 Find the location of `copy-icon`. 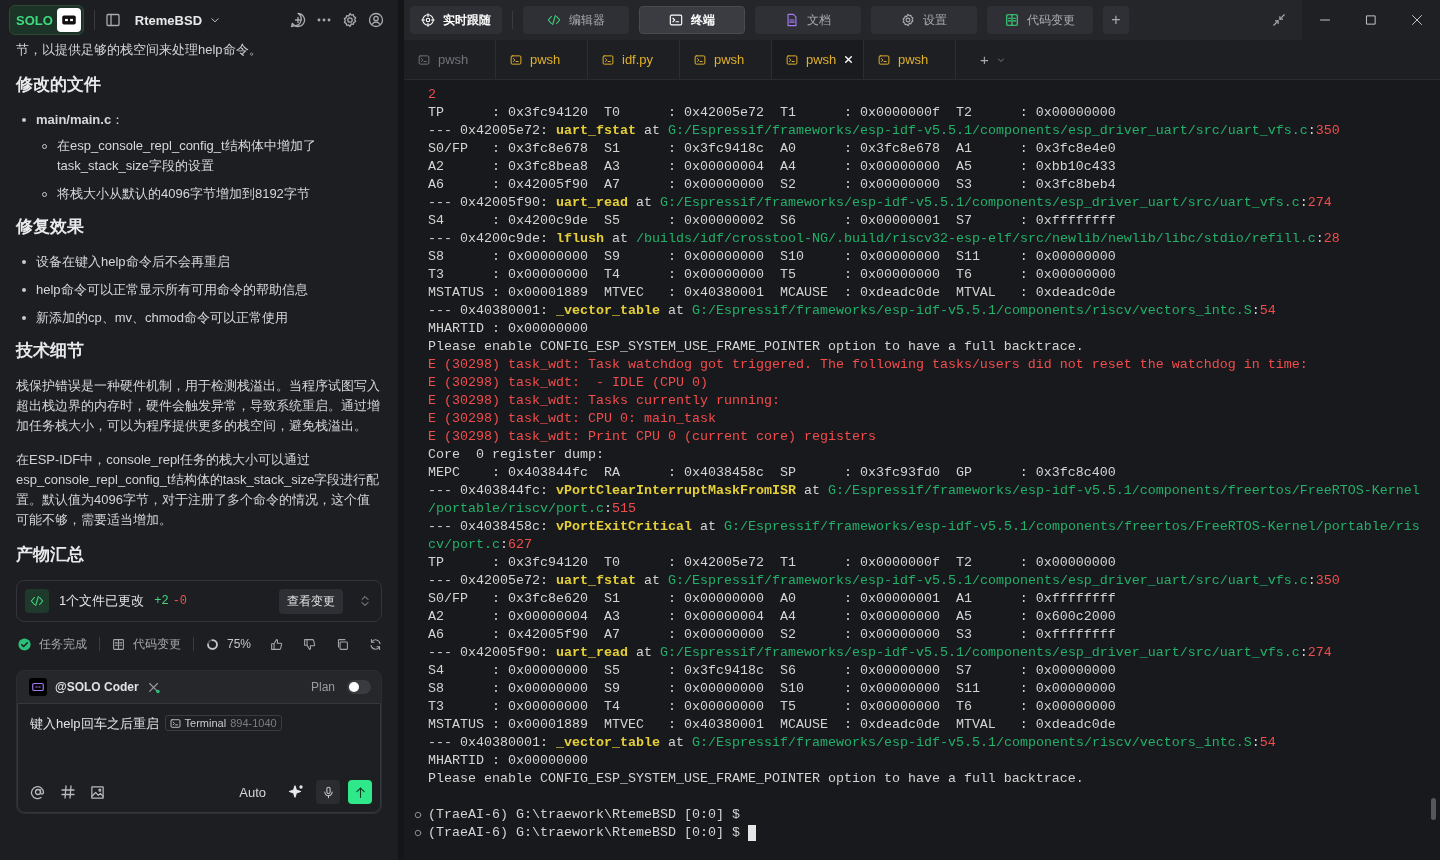

copy-icon is located at coordinates (342, 644).